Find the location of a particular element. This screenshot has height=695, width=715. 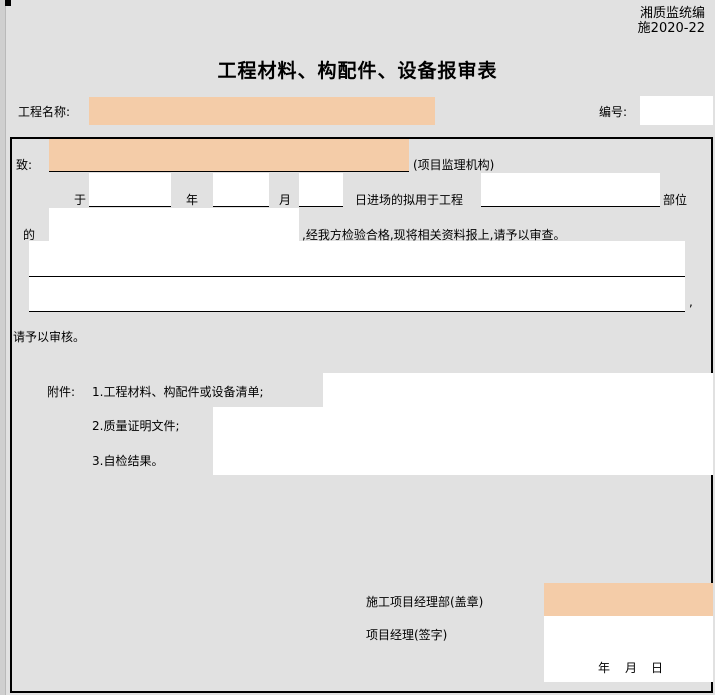

sign-month: 月 is located at coordinates (631, 668).